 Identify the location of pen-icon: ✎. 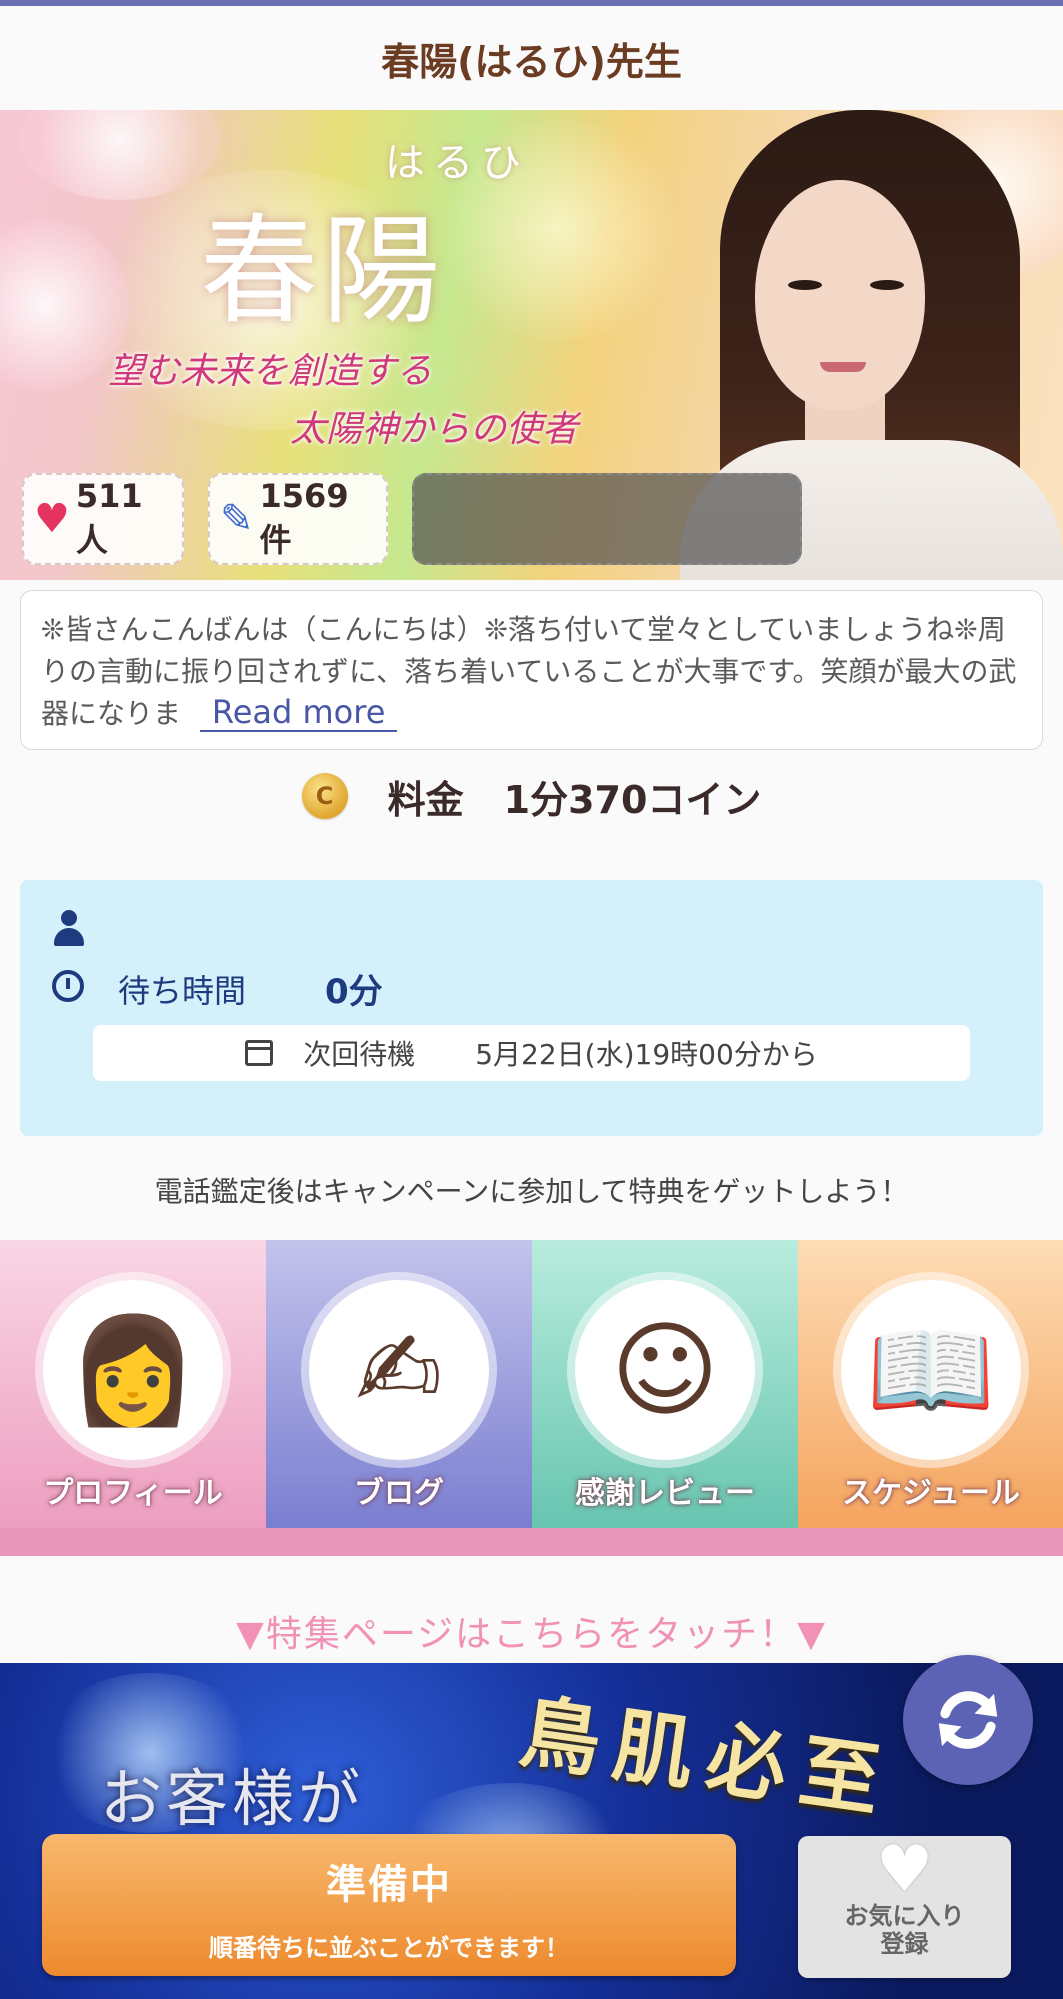
(237, 519).